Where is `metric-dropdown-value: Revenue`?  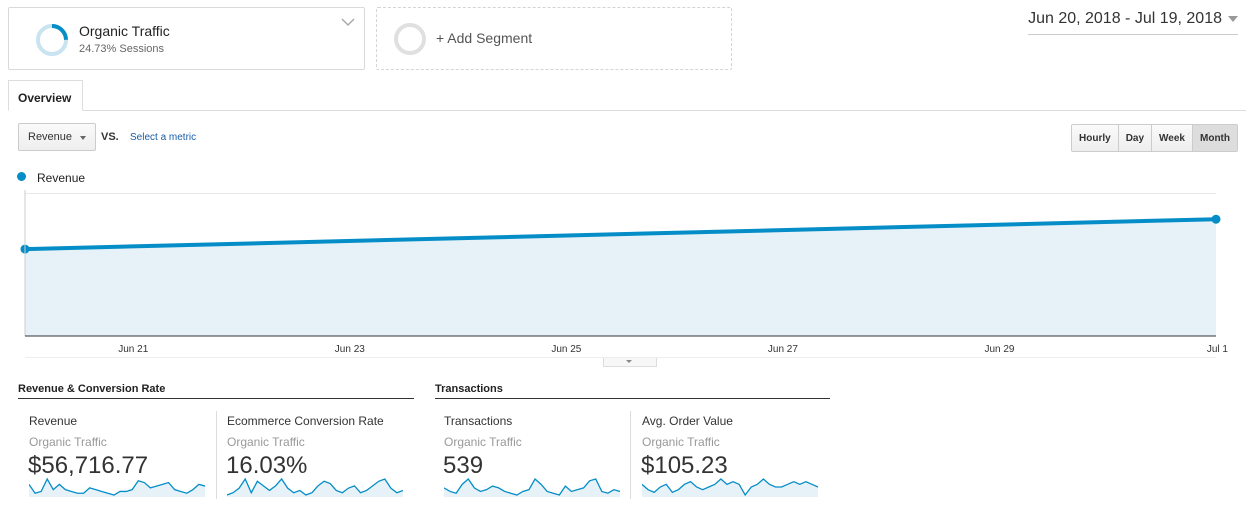
metric-dropdown-value: Revenue is located at coordinates (50, 137).